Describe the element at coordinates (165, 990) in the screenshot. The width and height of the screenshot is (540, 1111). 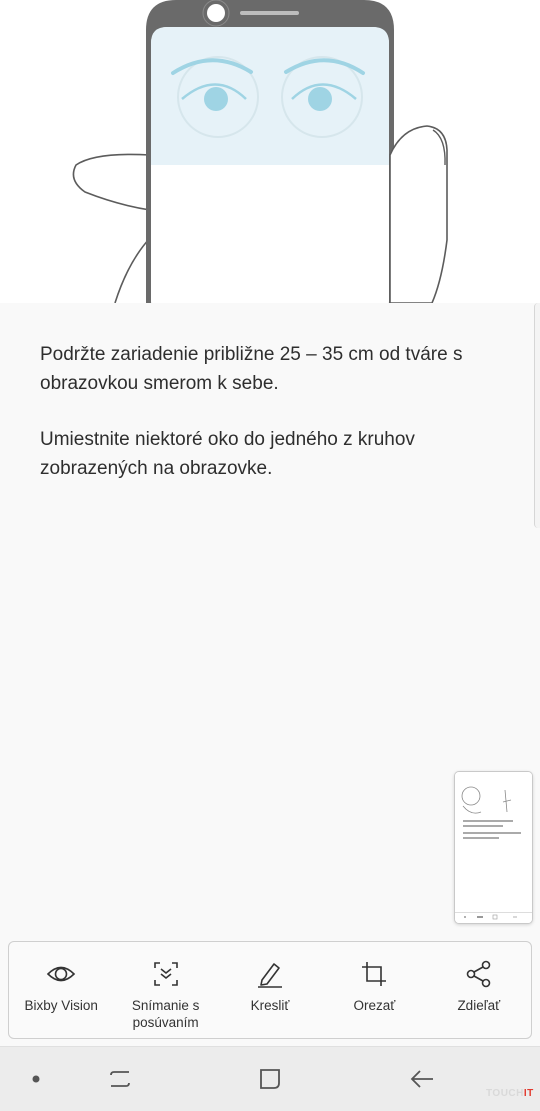
I see `scroll-capture-button: Snímanie s posúvaním` at that location.